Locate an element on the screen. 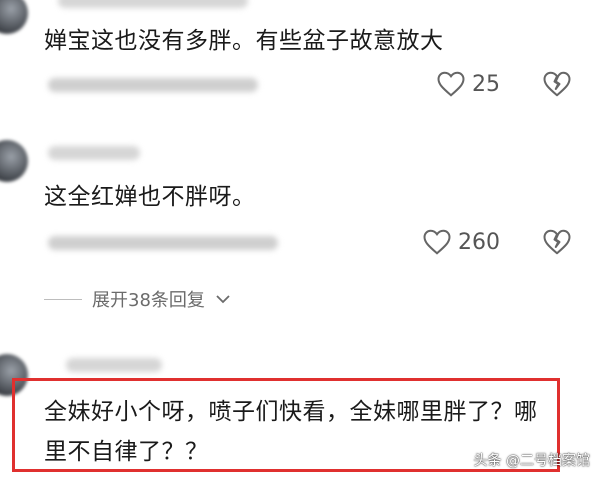 This screenshot has width=606, height=480. divider is located at coordinates (63, 299).